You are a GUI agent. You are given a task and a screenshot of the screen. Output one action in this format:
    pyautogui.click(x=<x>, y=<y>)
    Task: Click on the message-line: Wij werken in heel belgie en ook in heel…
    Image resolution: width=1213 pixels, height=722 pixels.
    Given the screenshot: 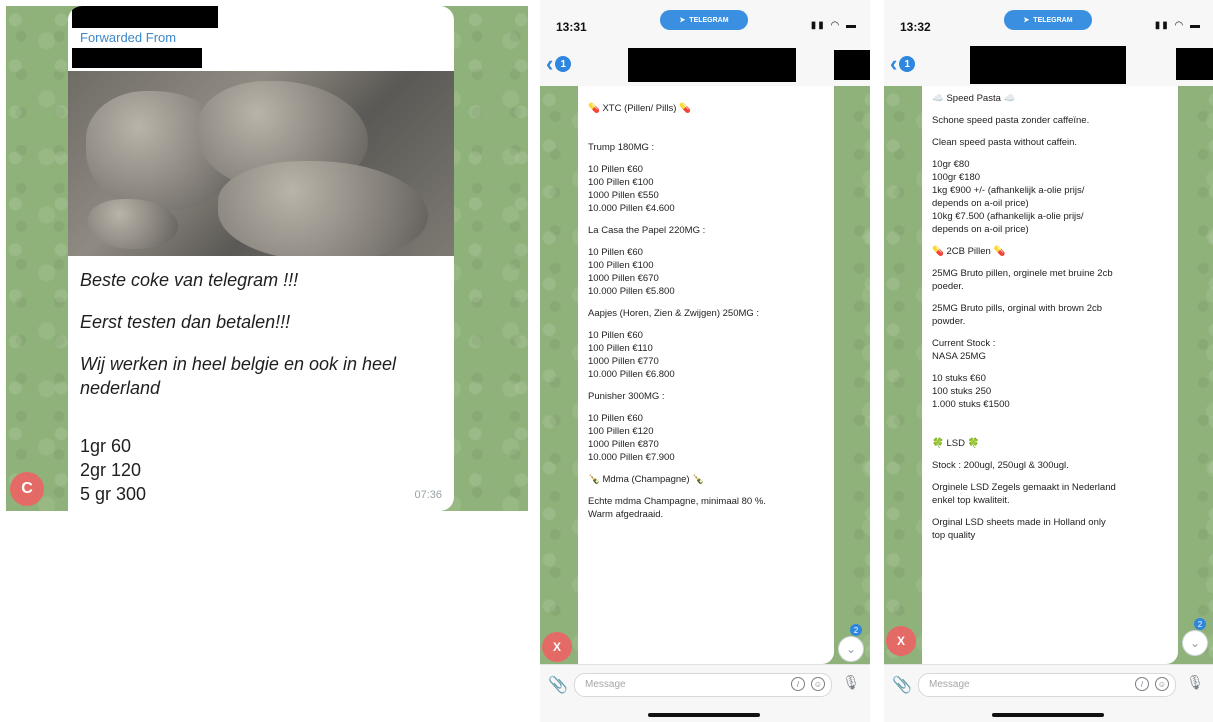 What is the action you would take?
    pyautogui.click(x=238, y=376)
    